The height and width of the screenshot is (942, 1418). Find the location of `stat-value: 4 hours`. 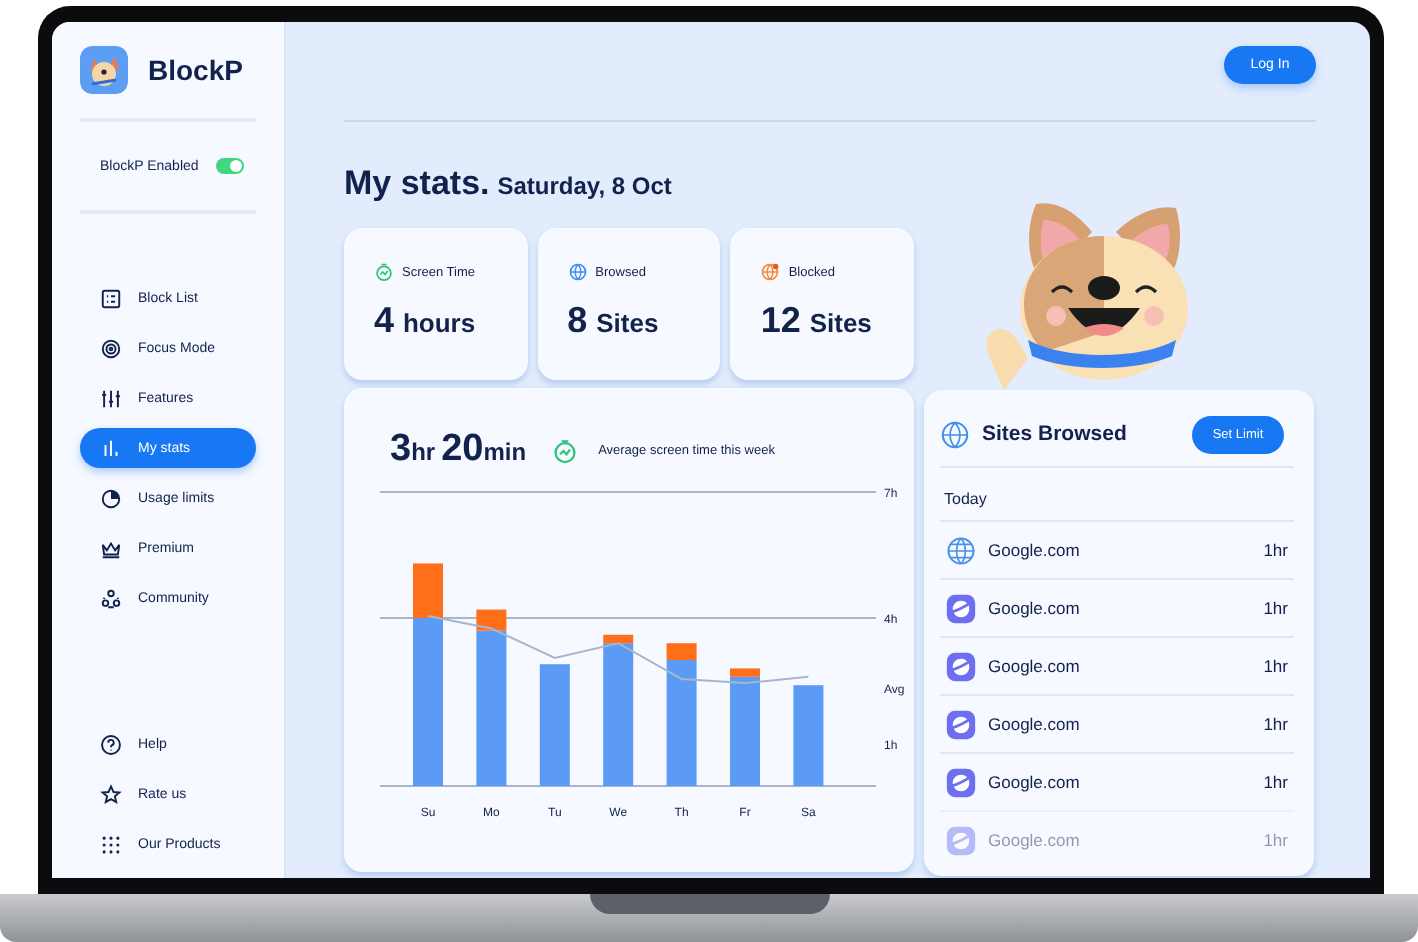

stat-value: 4 hours is located at coordinates (426, 321).